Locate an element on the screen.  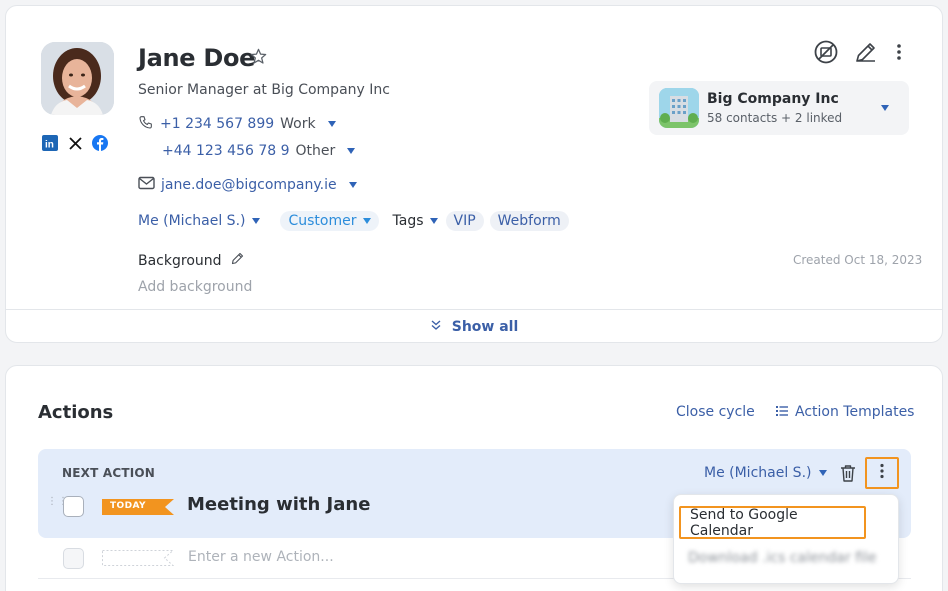
phone-type-1-caret-icon is located at coordinates (331, 124).